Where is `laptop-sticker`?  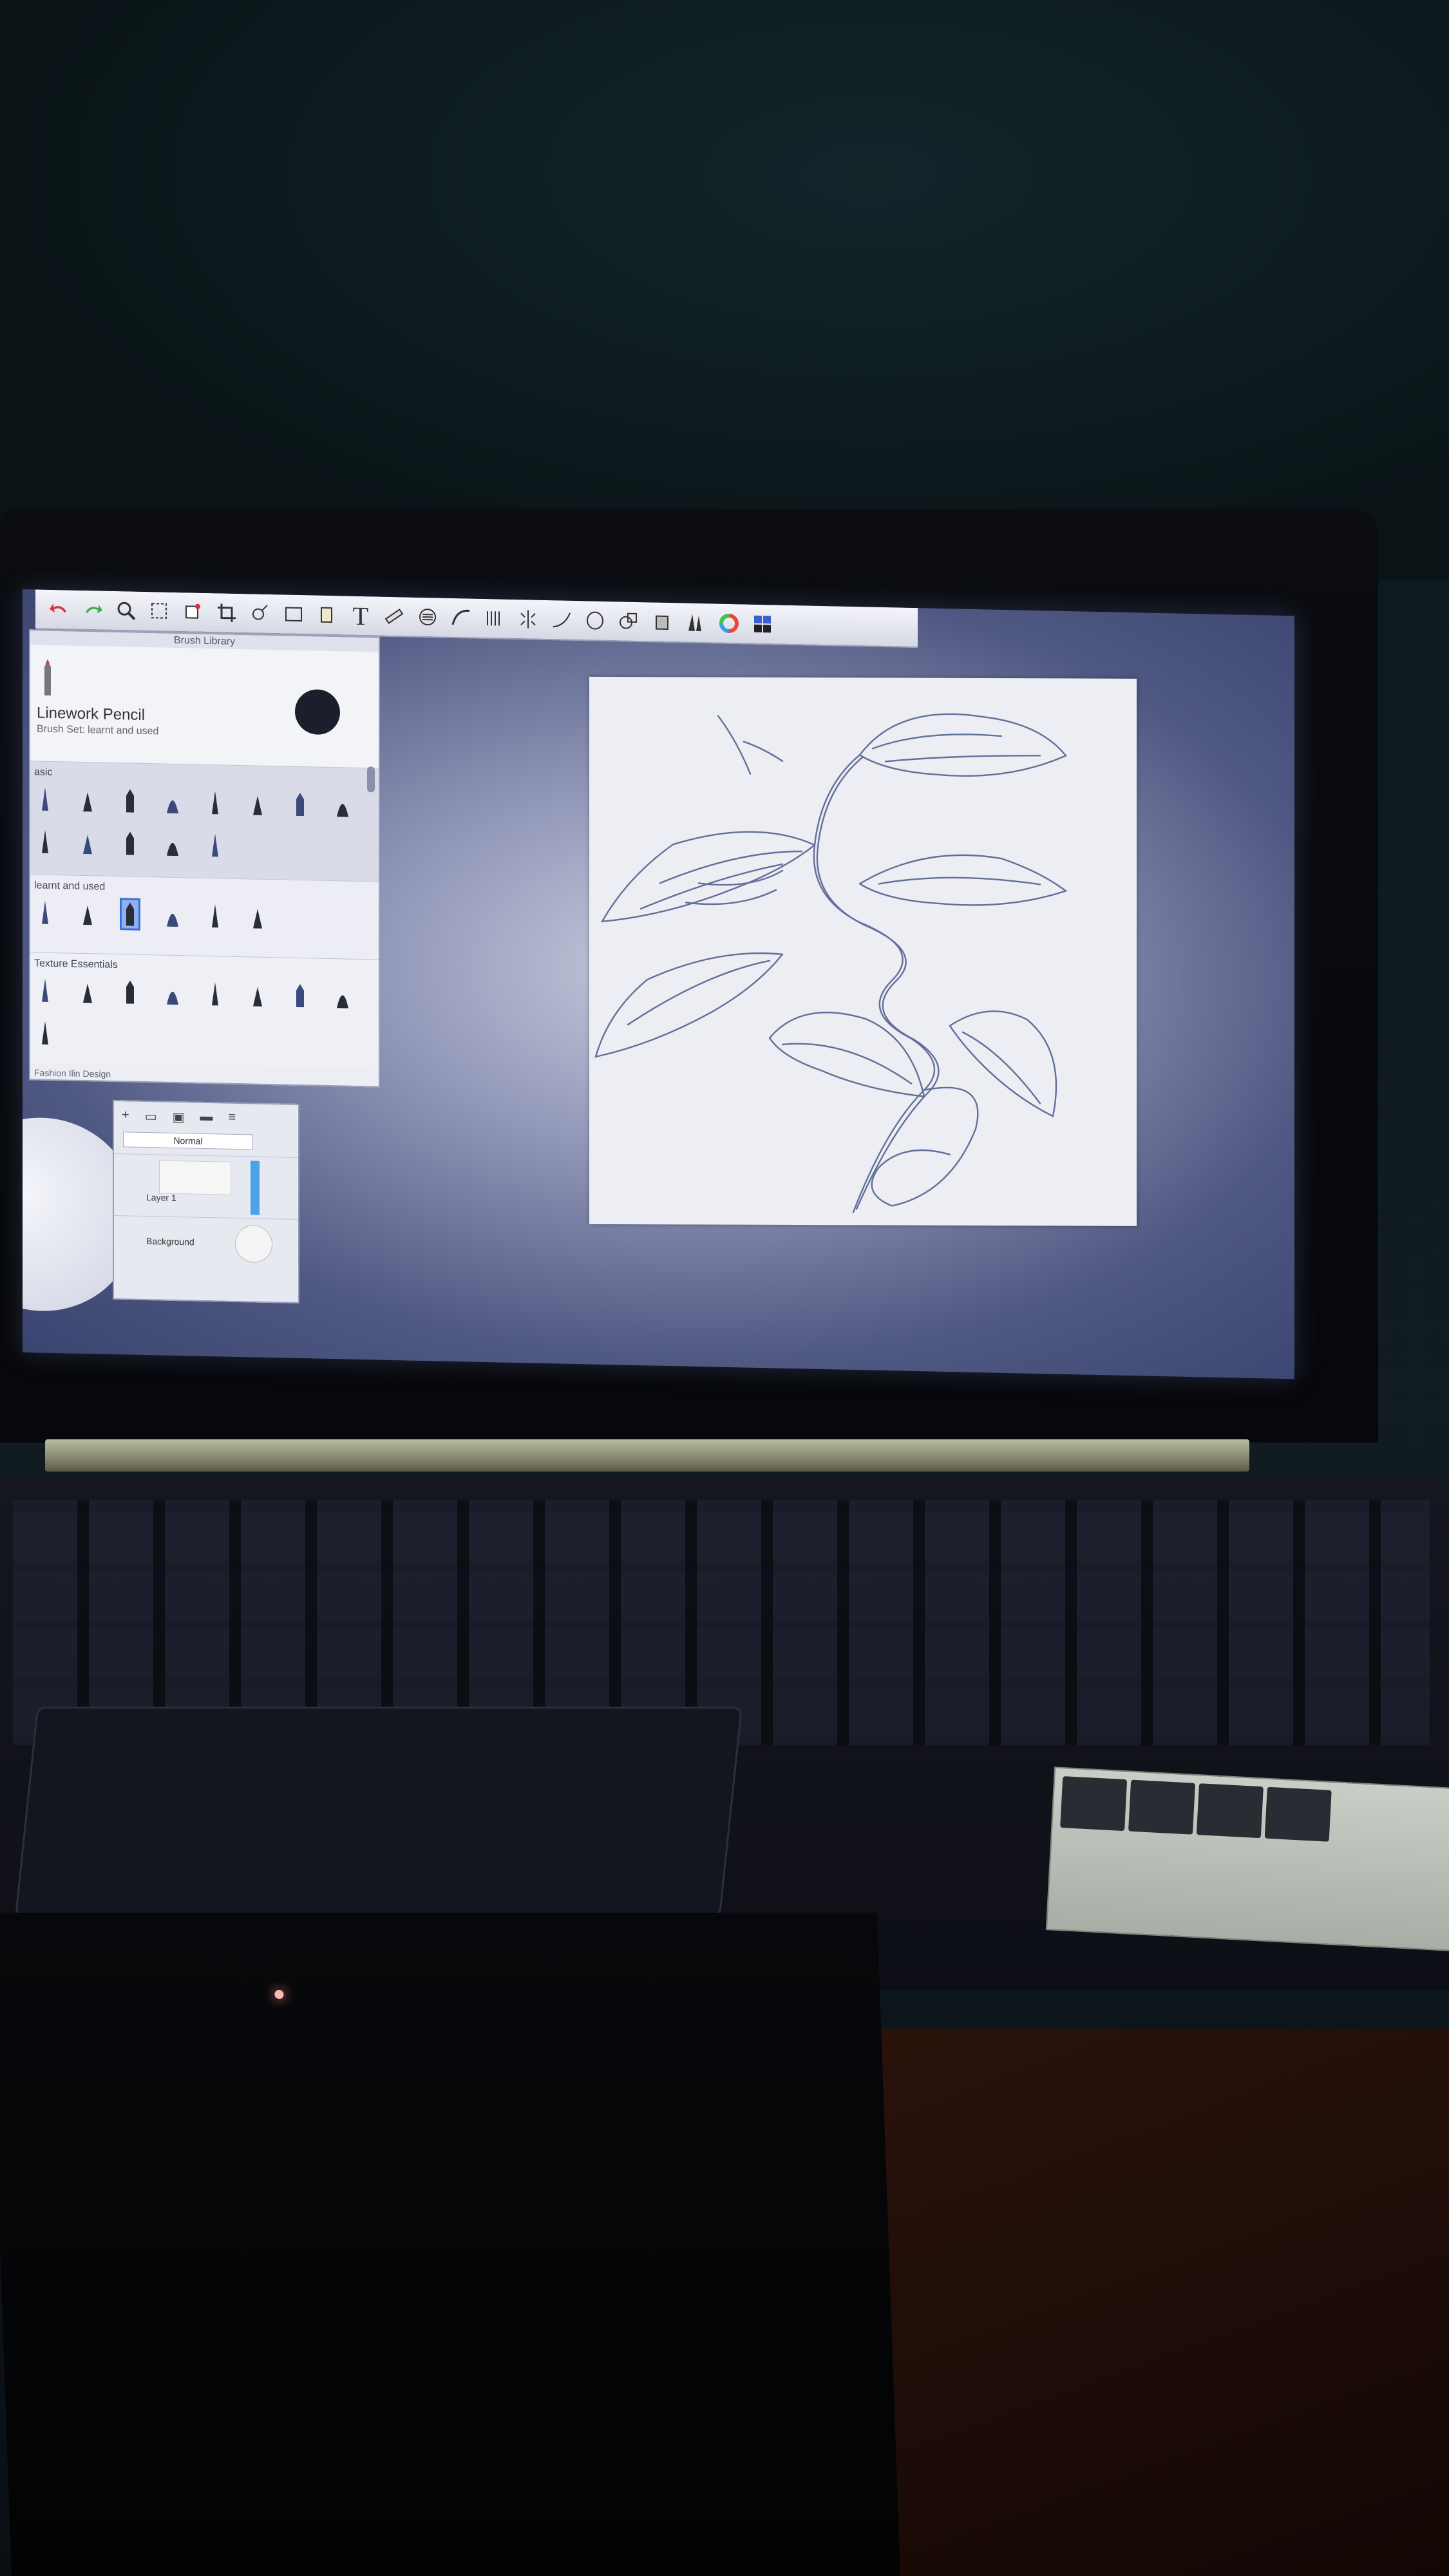
laptop-sticker is located at coordinates (1247, 1859).